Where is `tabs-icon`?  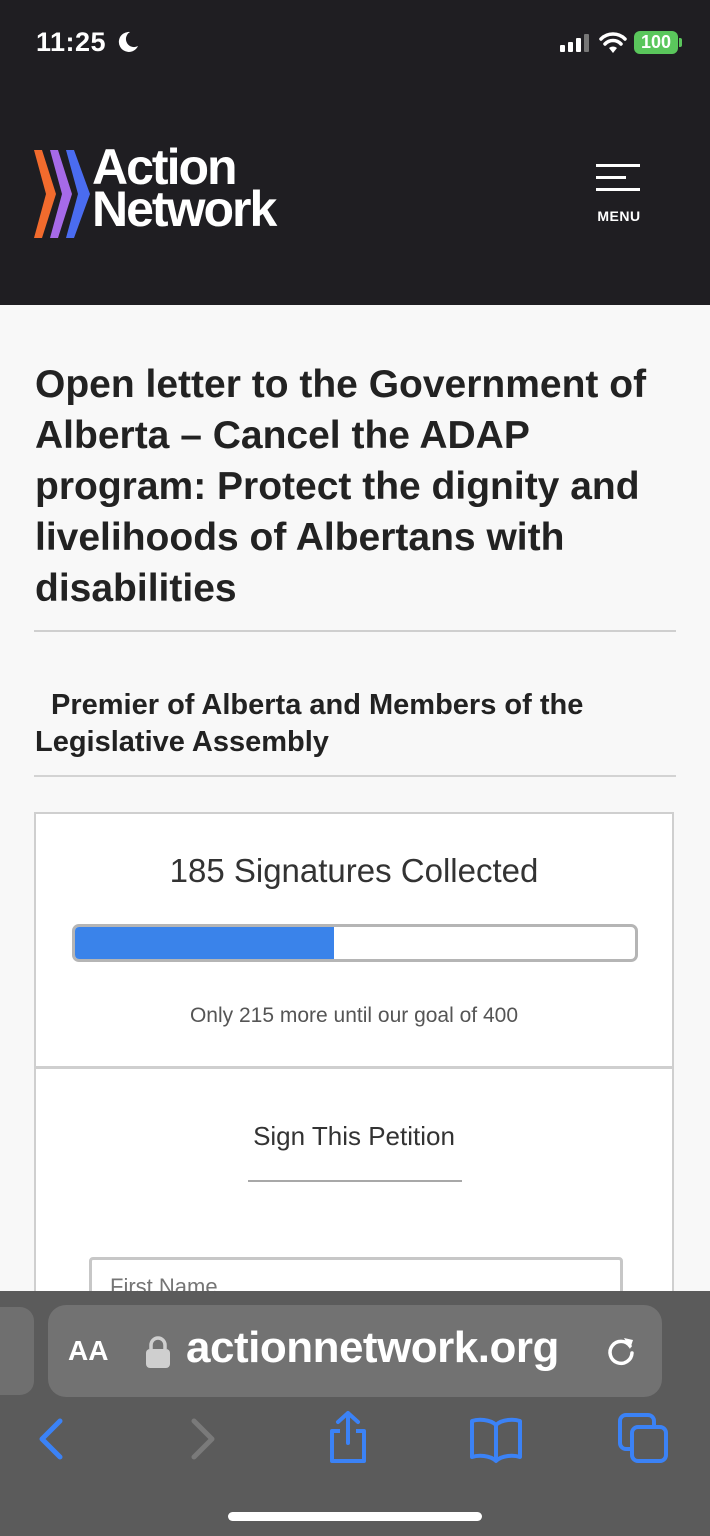
tabs-icon is located at coordinates (644, 1439).